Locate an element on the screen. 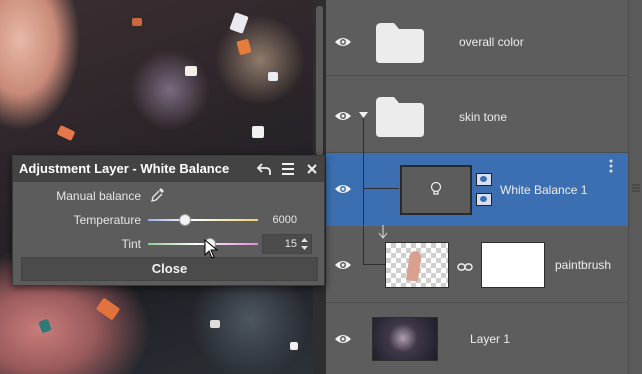  mouse-cursor-icon is located at coordinates (211, 249).